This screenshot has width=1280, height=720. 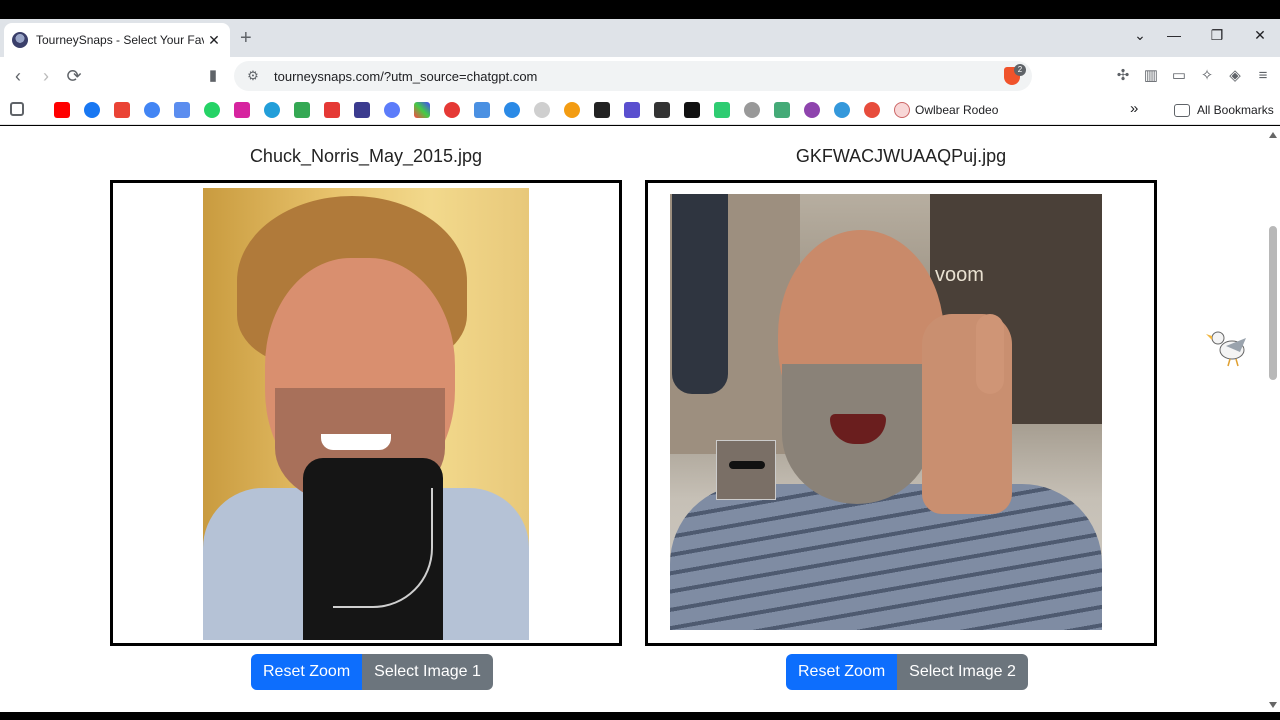 What do you see at coordinates (572, 110) in the screenshot?
I see `bookmark-orange-icon` at bounding box center [572, 110].